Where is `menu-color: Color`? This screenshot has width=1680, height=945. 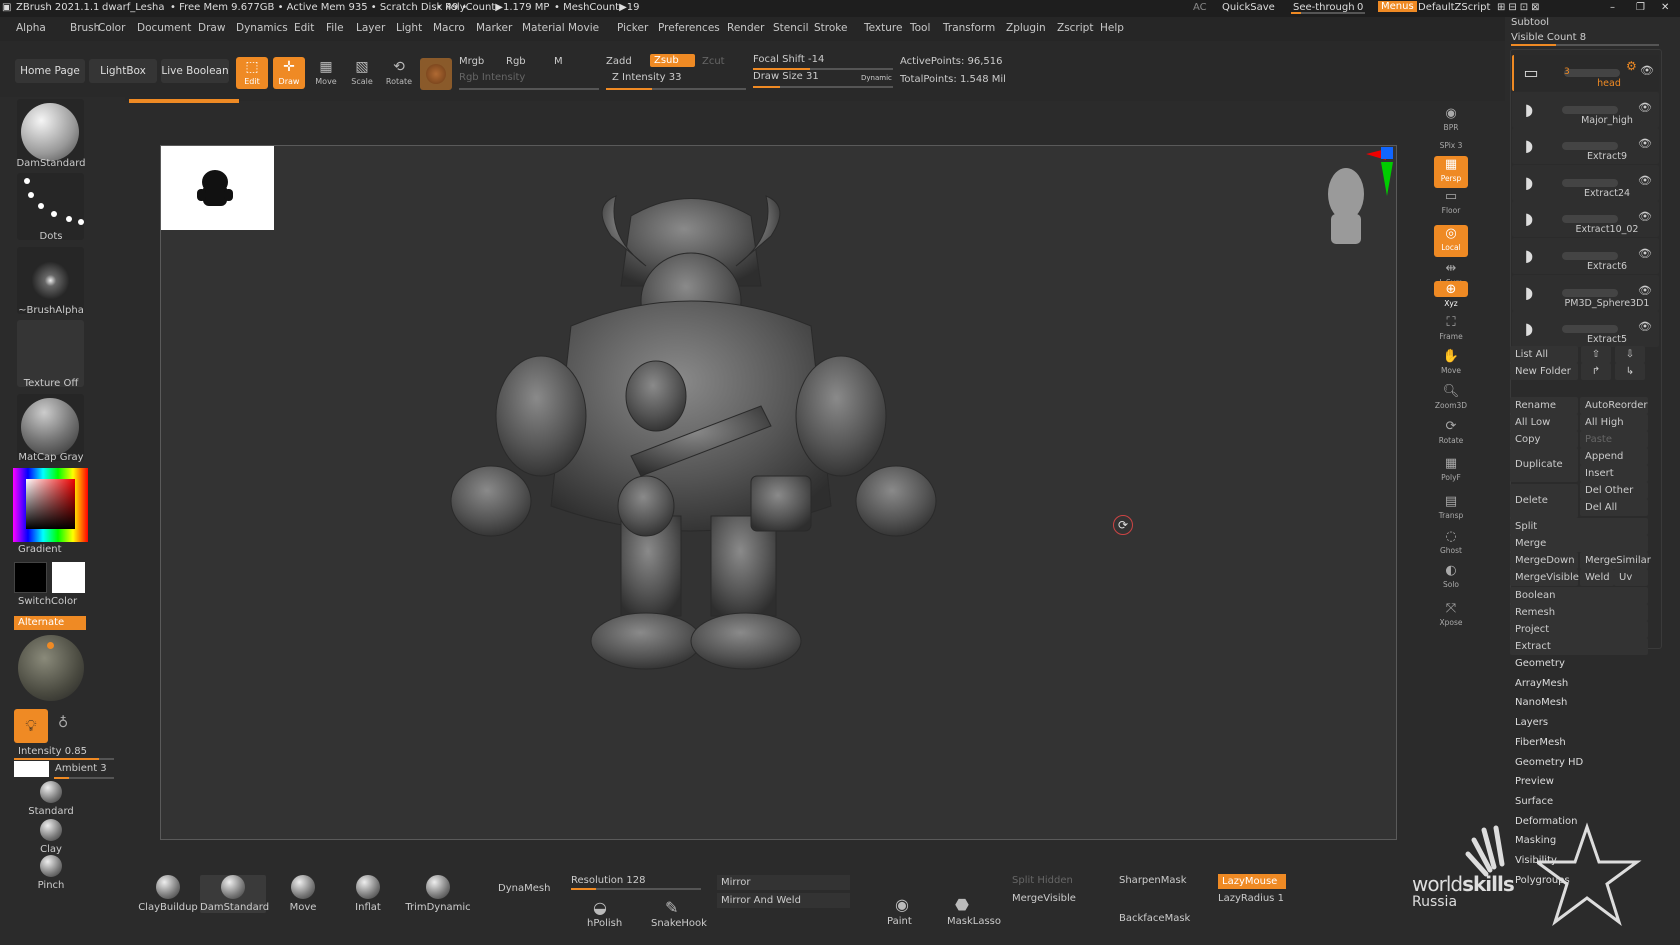
menu-color: Color is located at coordinates (111, 28).